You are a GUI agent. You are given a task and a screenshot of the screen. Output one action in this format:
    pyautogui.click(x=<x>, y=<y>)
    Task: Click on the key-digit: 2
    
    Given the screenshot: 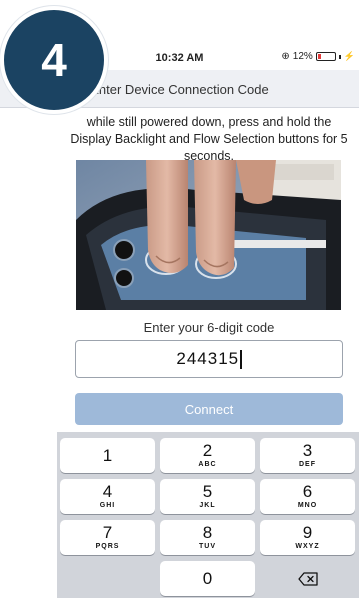 What is the action you would take?
    pyautogui.click(x=207, y=450)
    